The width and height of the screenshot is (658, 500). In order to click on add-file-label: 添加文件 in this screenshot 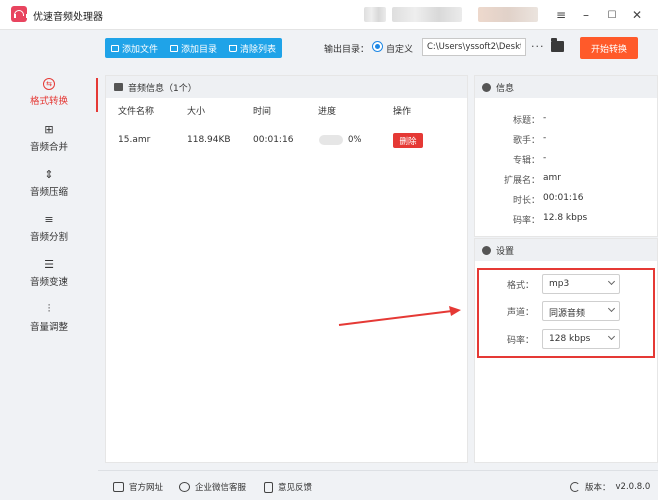, I will do `click(140, 49)`.